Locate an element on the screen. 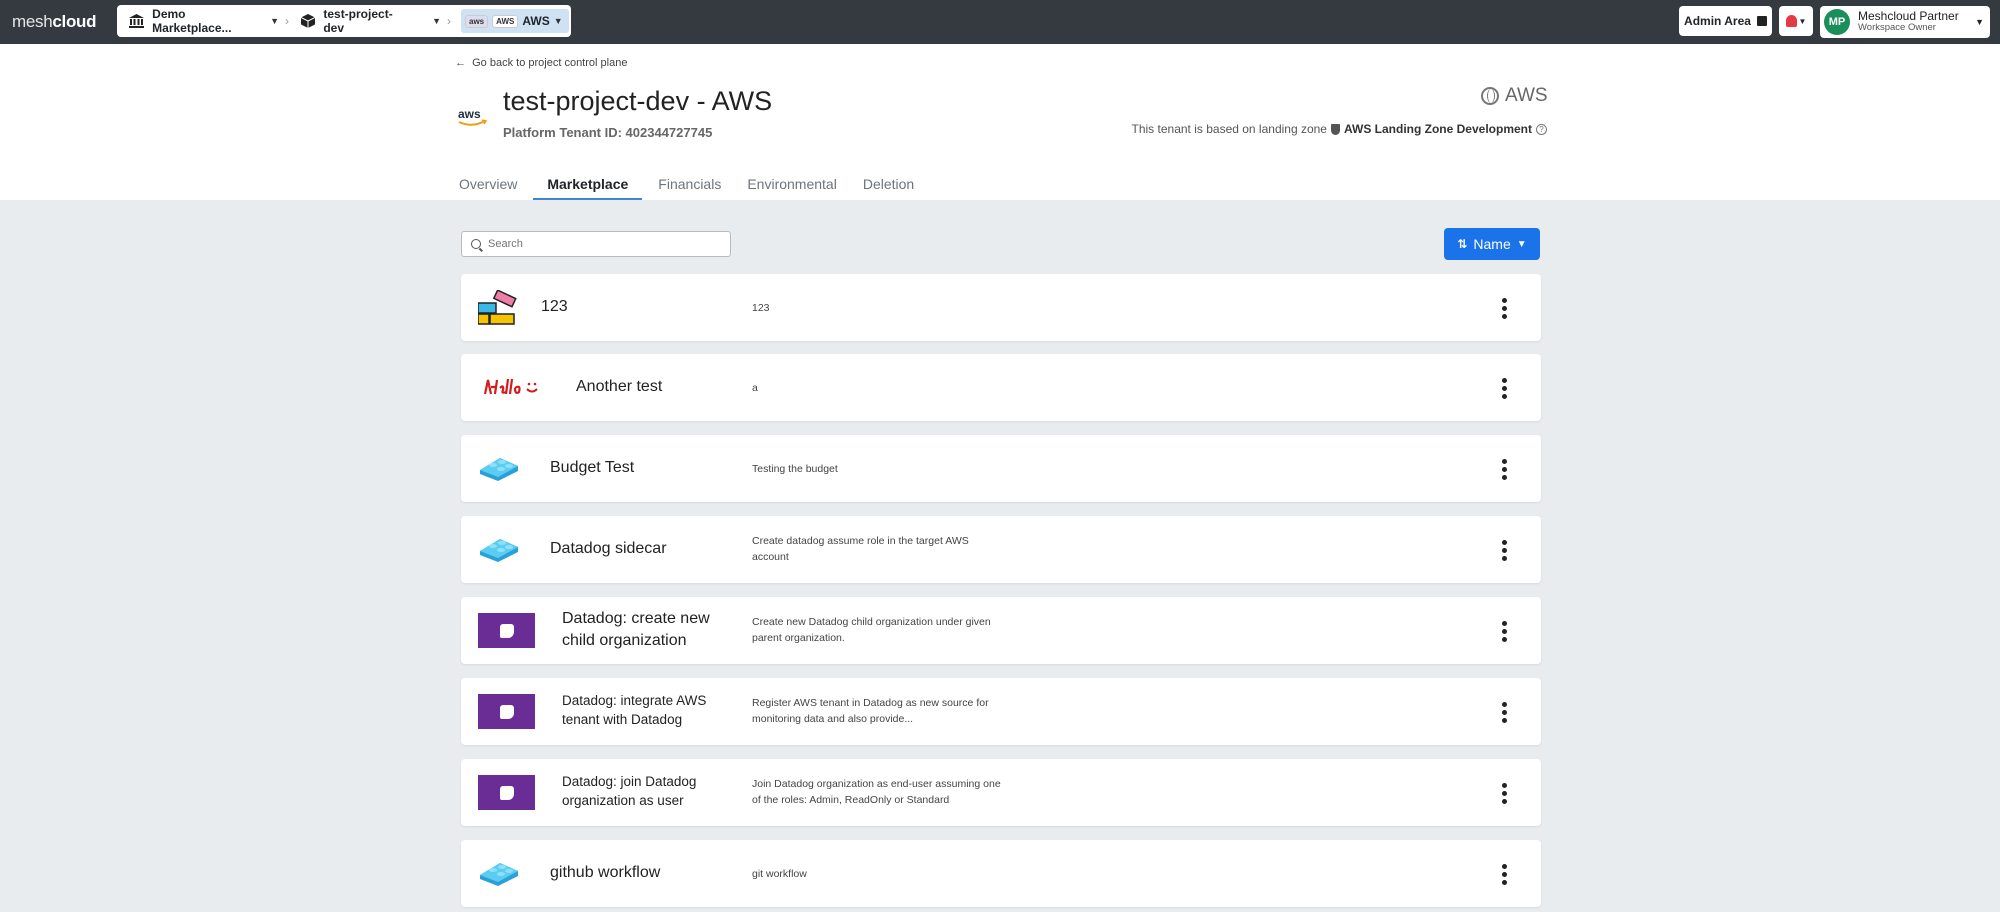 The height and width of the screenshot is (912, 2000). bell-icon is located at coordinates (1791, 21).